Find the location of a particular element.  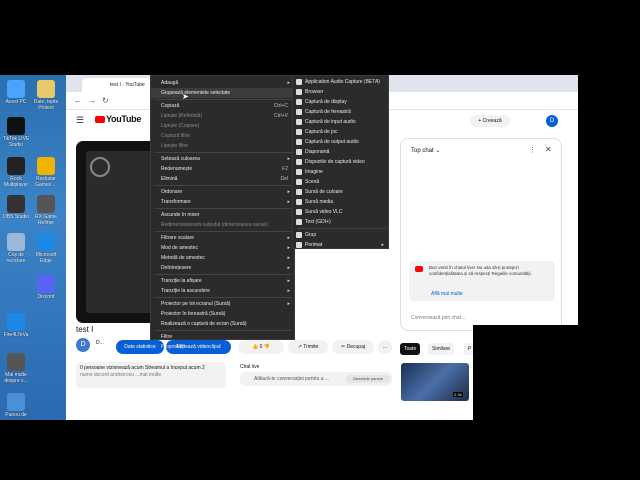

context-menu-item: Tranziție la ascundere ▸ is located at coordinates (222, 291).